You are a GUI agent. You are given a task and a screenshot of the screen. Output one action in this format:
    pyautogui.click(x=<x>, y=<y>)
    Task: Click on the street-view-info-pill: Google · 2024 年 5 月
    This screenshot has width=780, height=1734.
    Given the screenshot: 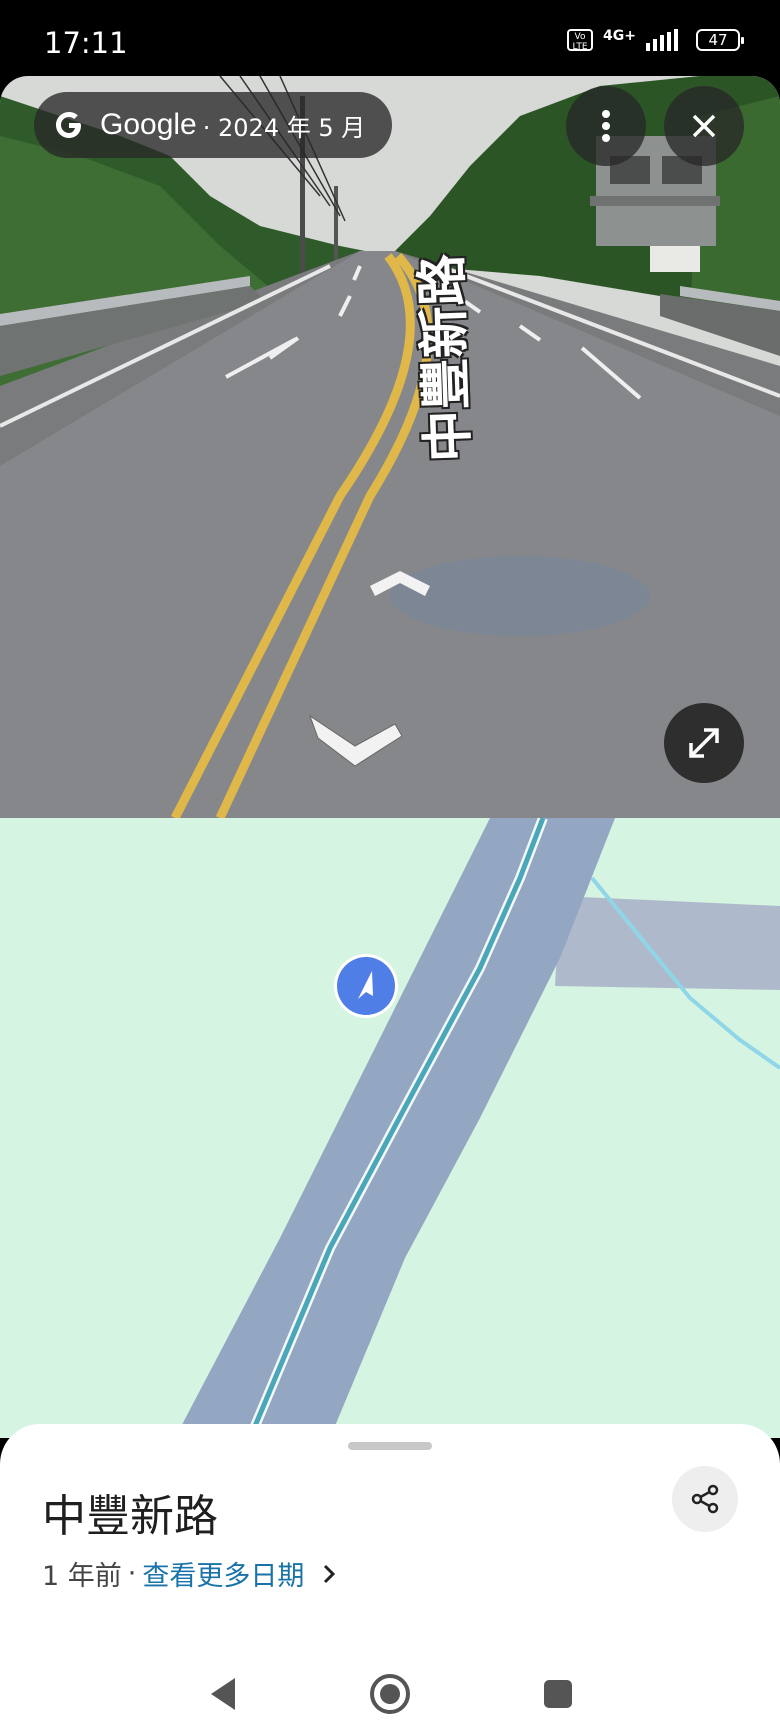 What is the action you would take?
    pyautogui.click(x=213, y=125)
    